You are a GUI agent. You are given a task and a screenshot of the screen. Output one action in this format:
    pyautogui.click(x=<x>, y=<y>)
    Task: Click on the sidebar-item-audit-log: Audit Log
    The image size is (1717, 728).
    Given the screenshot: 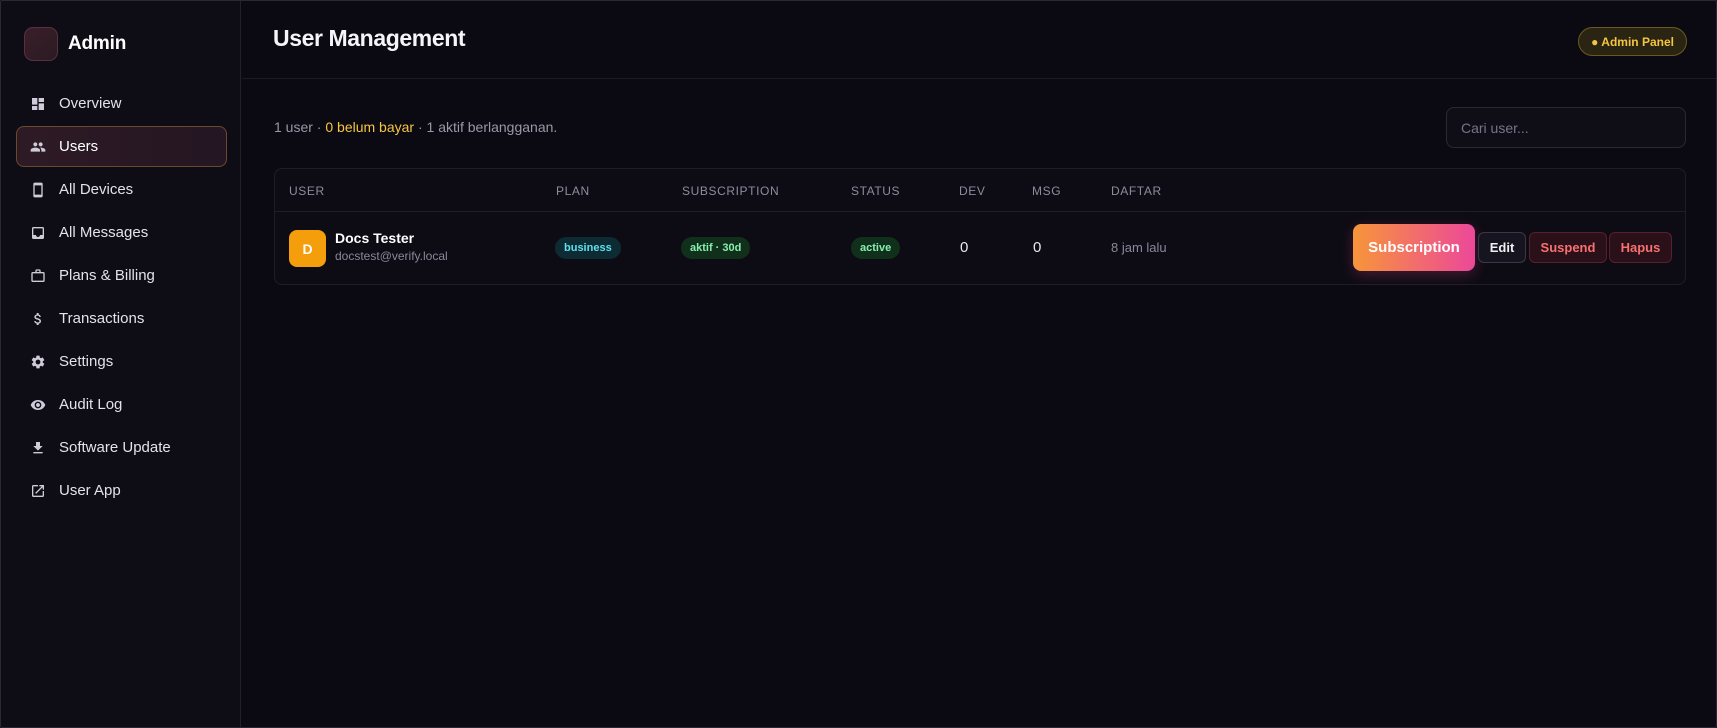 What is the action you would take?
    pyautogui.click(x=121, y=404)
    